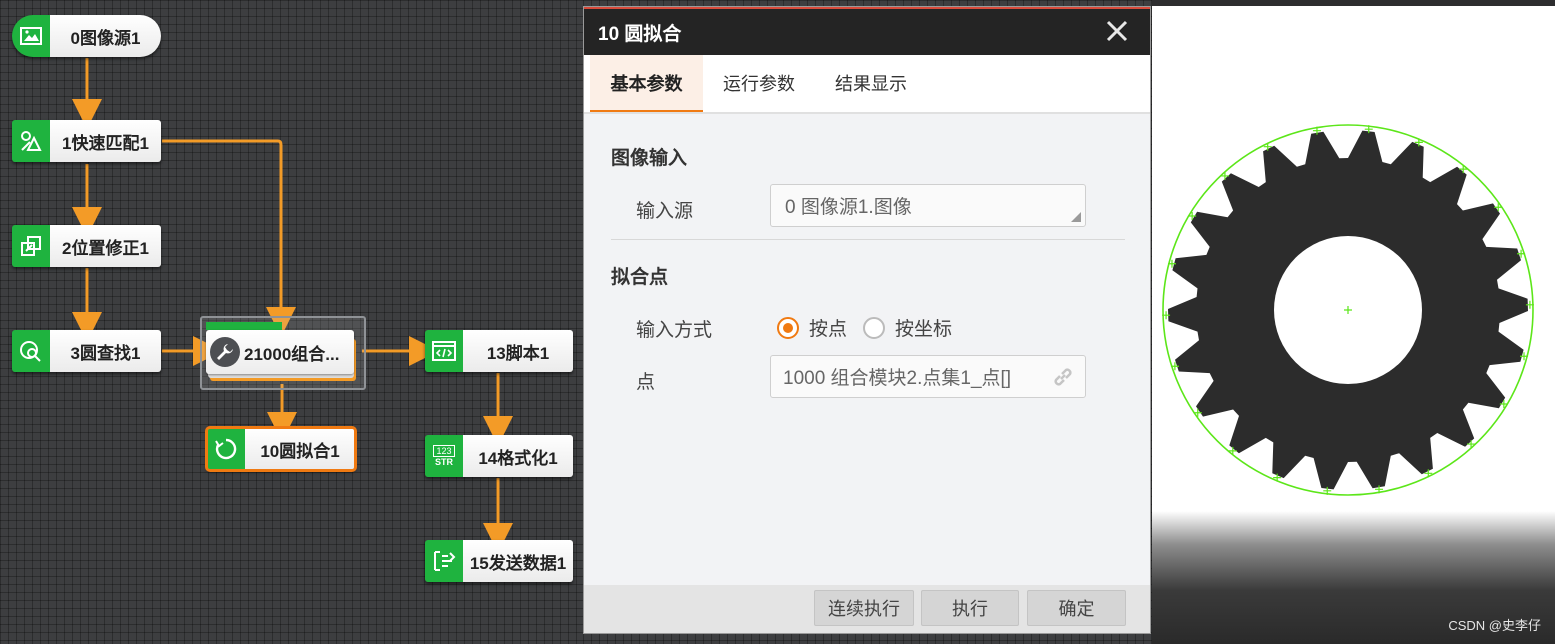  I want to click on node-circle-find: 3圆查找1, so click(86, 351).